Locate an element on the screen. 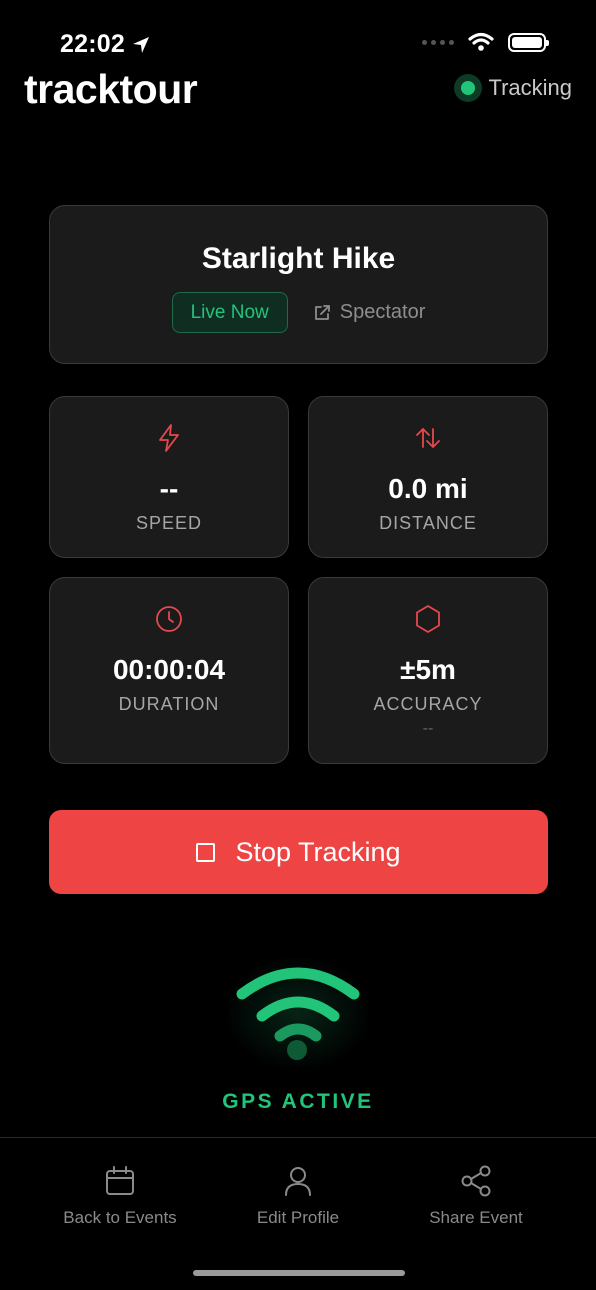 Image resolution: width=596 pixels, height=1290 pixels. clock-icon is located at coordinates (169, 619).